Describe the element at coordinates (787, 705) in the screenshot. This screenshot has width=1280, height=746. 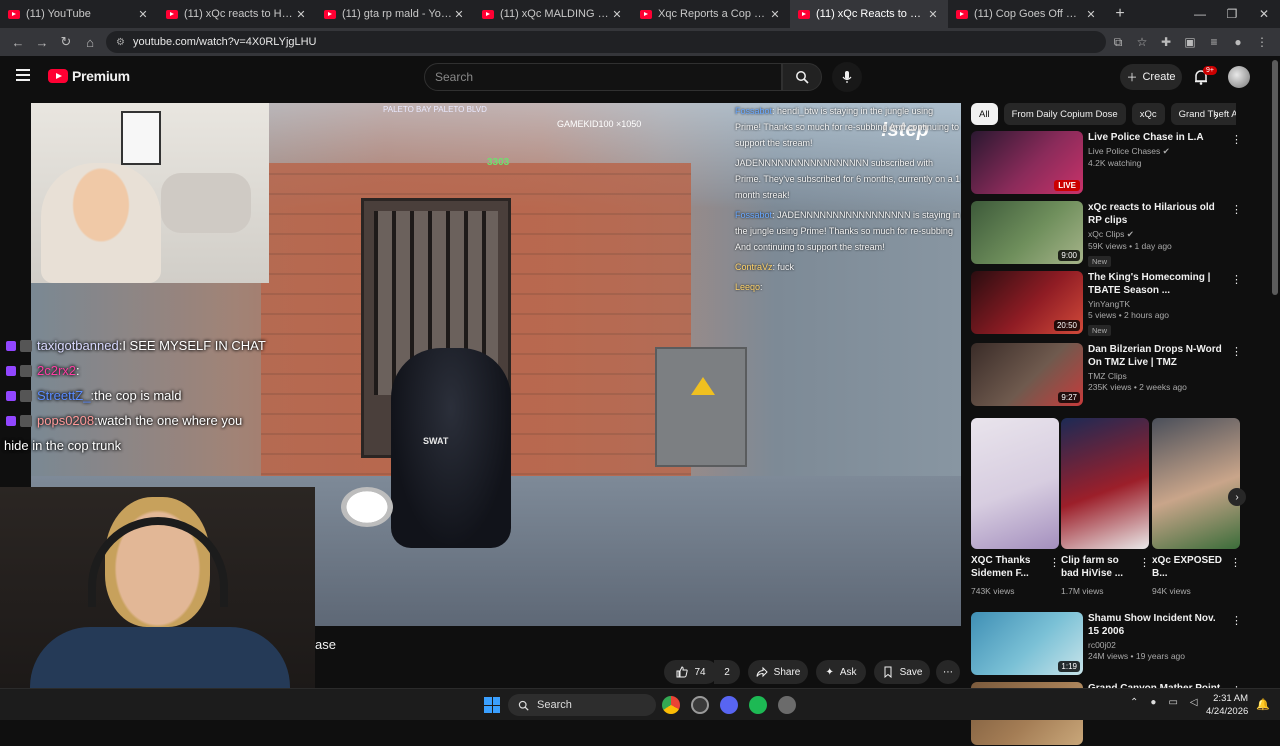
I see `gear-app-icon` at that location.